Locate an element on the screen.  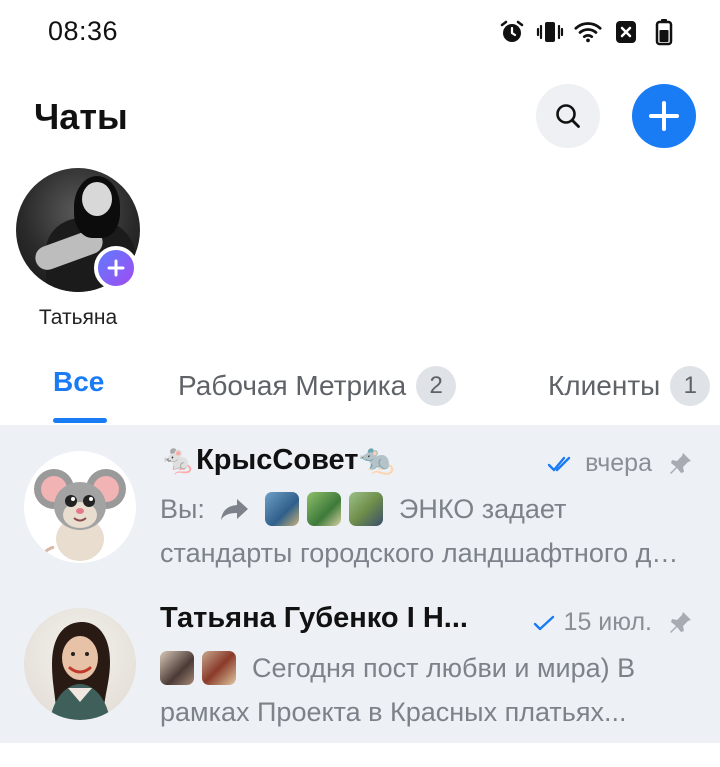
tab-label: Клиенты is located at coordinates (604, 385).